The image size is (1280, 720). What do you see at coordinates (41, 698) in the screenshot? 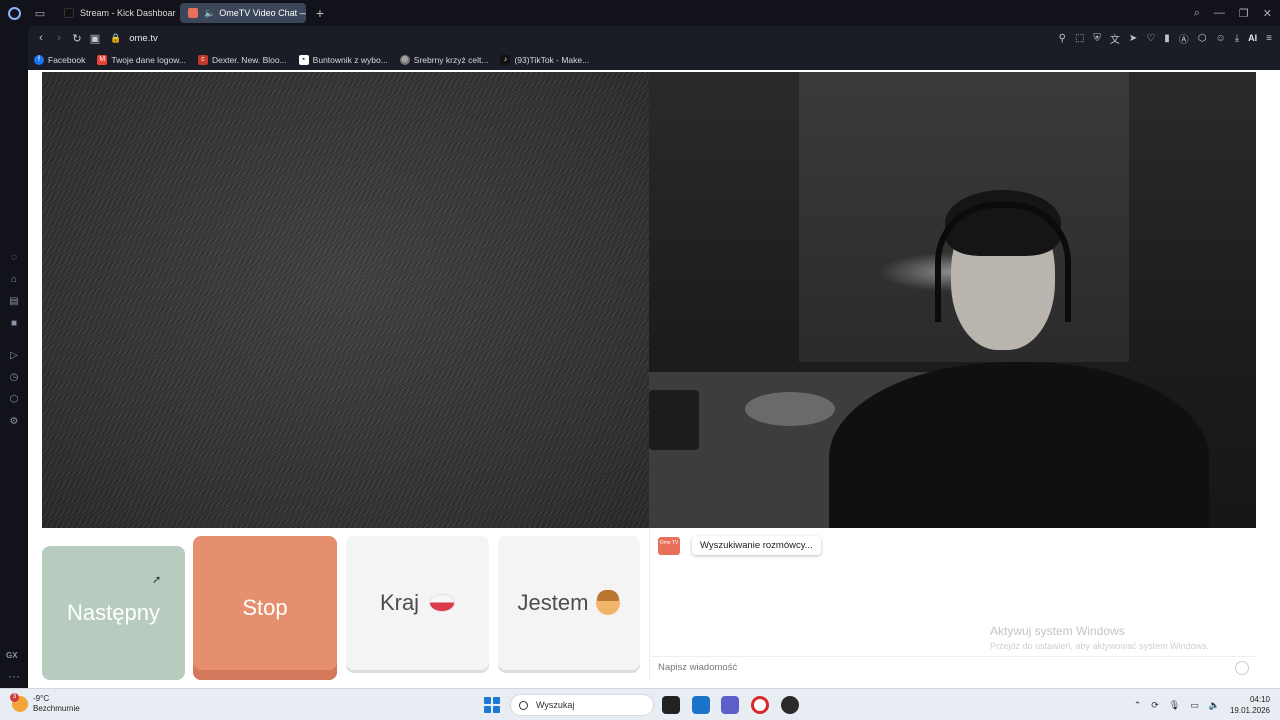
I see `temperature: -9°C` at bounding box center [41, 698].